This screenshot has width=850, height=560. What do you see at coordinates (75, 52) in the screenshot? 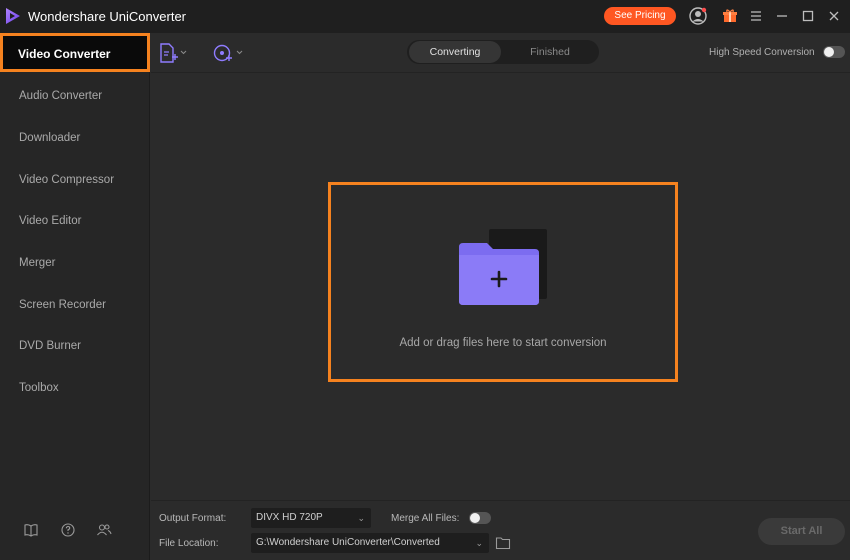
I see `sidebar-item-video-converter: Video Converter` at bounding box center [75, 52].